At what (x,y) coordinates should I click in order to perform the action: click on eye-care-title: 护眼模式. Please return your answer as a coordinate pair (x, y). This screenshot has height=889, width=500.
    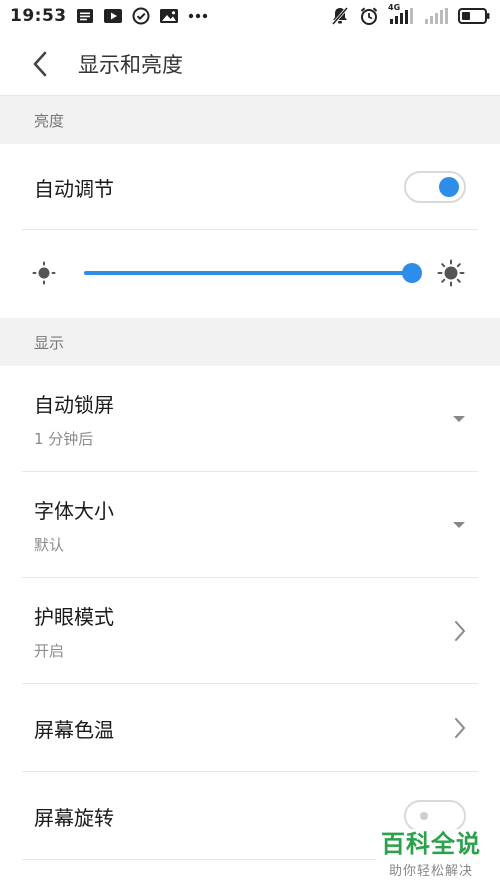
    Looking at the image, I should click on (74, 617).